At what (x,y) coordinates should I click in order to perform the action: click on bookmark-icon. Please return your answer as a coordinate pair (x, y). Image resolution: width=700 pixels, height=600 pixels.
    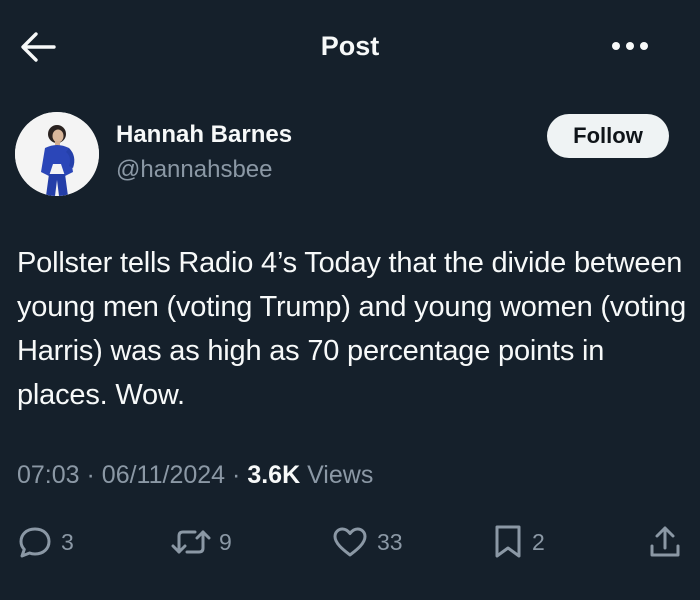
    Looking at the image, I should click on (508, 541).